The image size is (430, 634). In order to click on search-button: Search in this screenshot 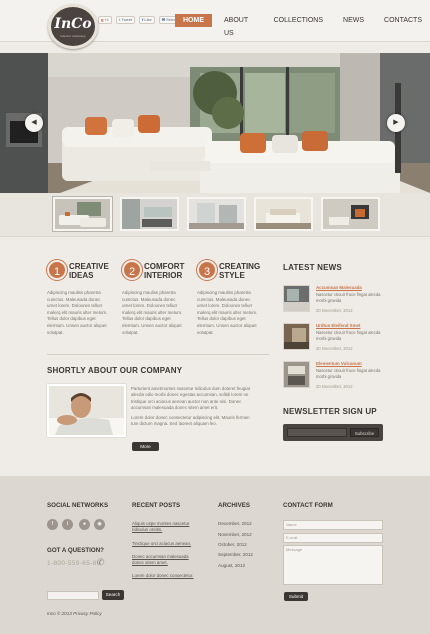, I will do `click(113, 595)`.